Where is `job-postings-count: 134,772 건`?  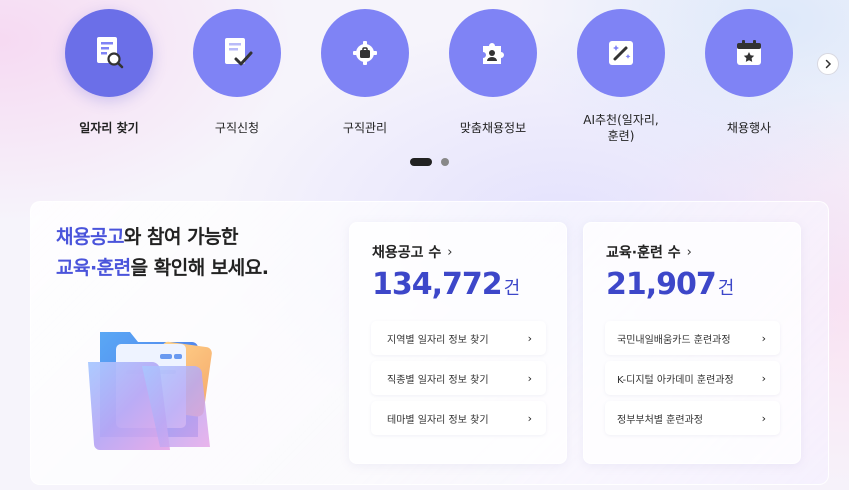
job-postings-count: 134,772 건 is located at coordinates (446, 284).